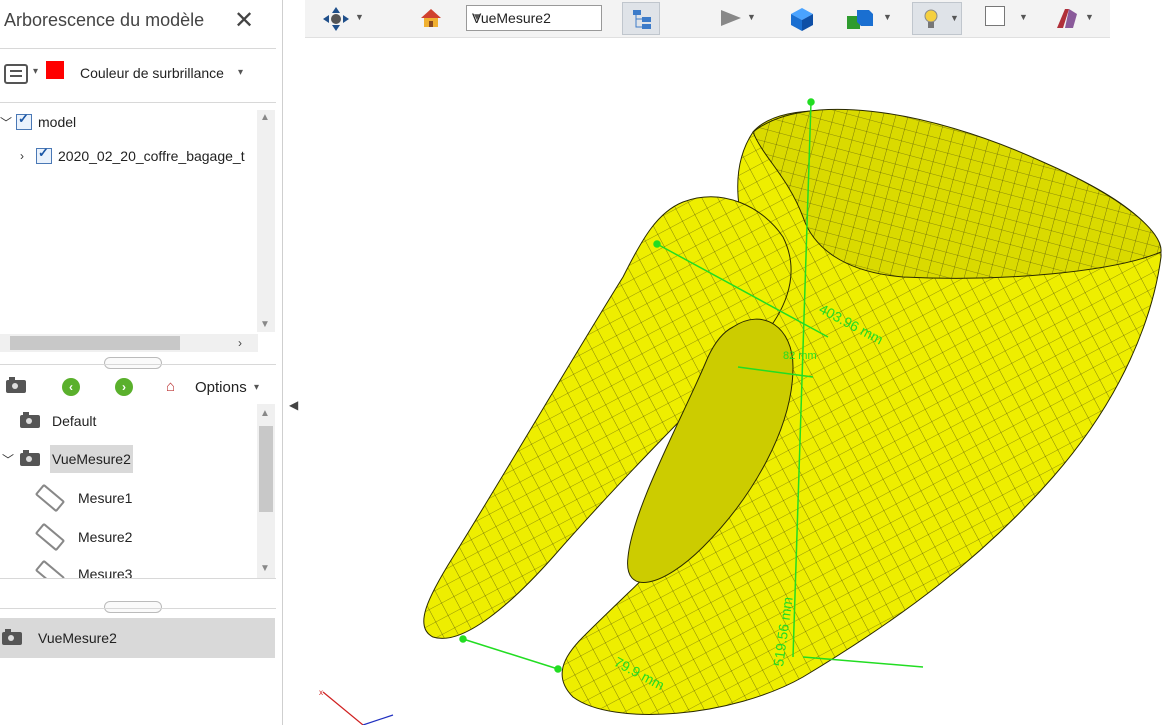 The width and height of the screenshot is (1168, 728). What do you see at coordinates (800, 356) in the screenshot?
I see `measure-label-2: 82 mm` at bounding box center [800, 356].